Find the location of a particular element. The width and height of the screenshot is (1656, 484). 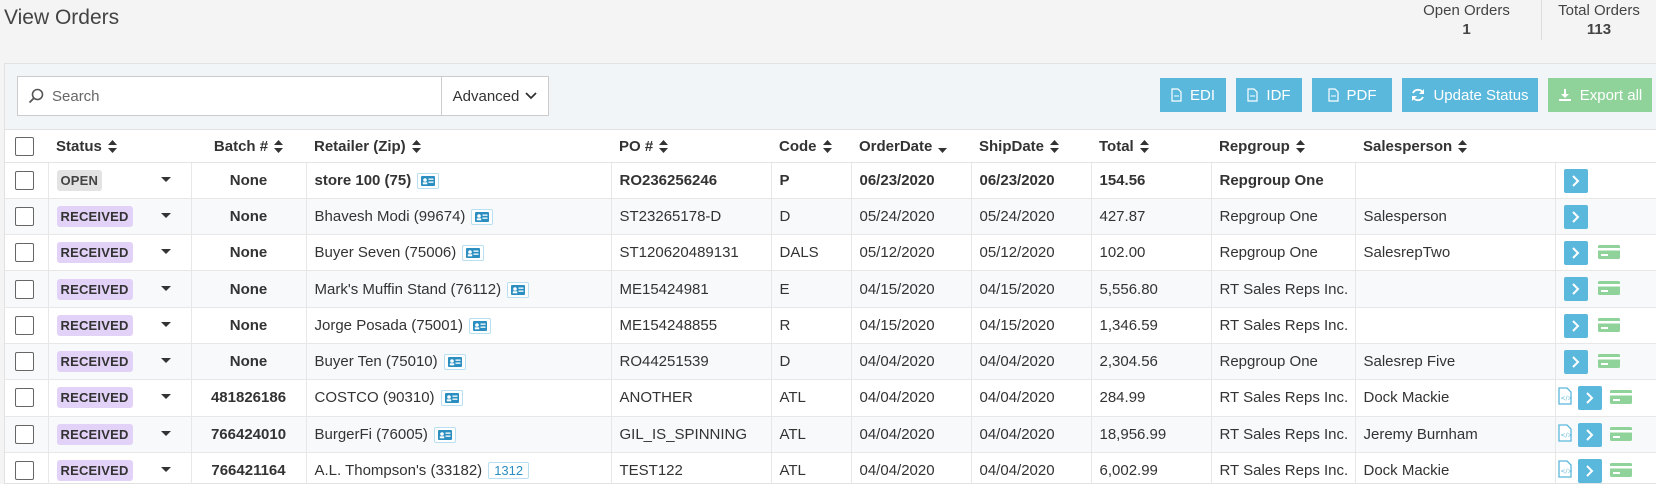

retailer-badge: 1312 is located at coordinates (509, 471).